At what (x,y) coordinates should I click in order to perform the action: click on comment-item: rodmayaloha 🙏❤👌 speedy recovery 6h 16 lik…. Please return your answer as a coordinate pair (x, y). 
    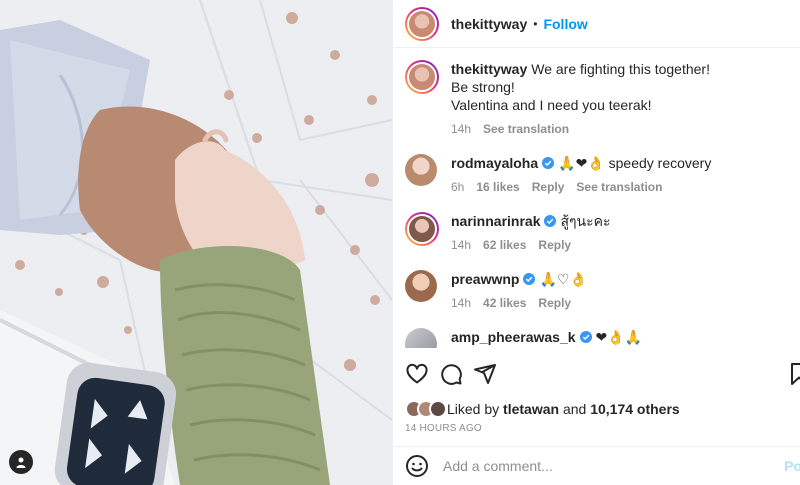
    Looking at the image, I should click on (596, 175).